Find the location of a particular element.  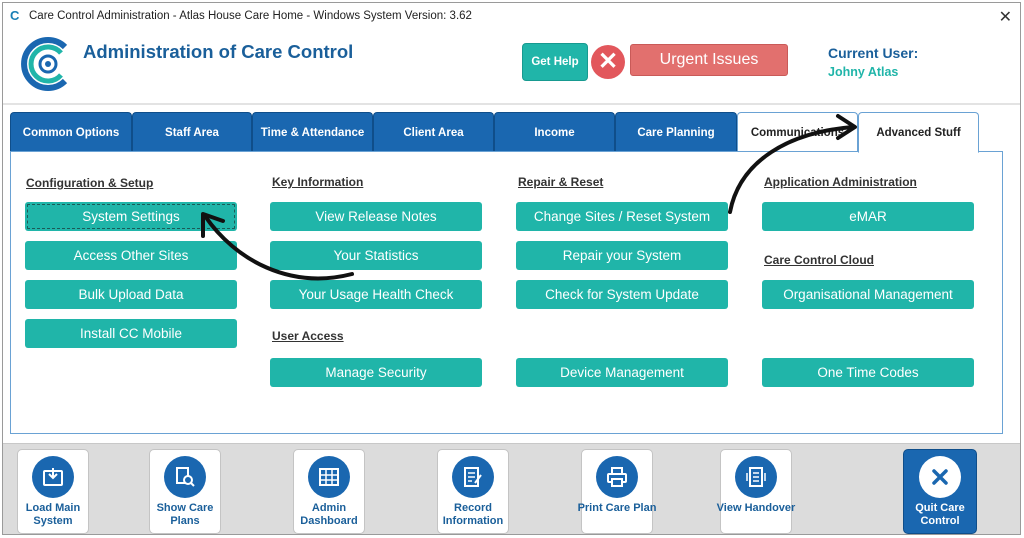

change-sites-reset-button: Change Sites / Reset System is located at coordinates (622, 216).